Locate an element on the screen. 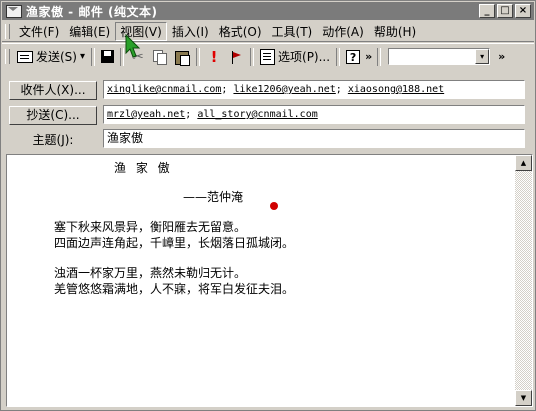 This screenshot has height=411, width=536. menu-format: 格式(O) is located at coordinates (240, 31).